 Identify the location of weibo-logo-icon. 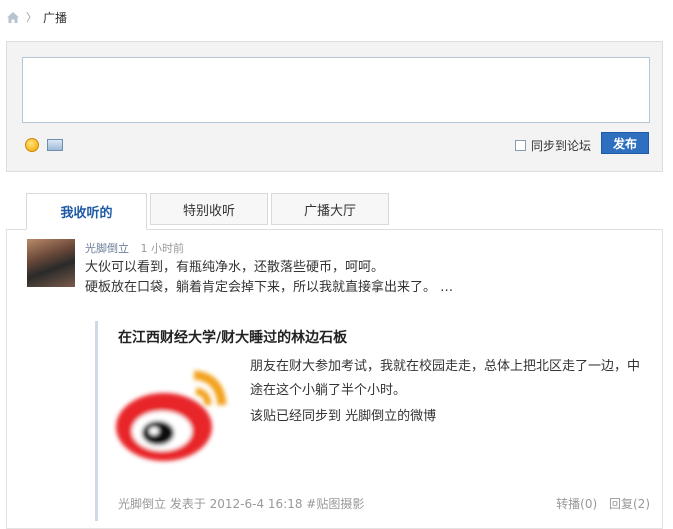
(171, 415).